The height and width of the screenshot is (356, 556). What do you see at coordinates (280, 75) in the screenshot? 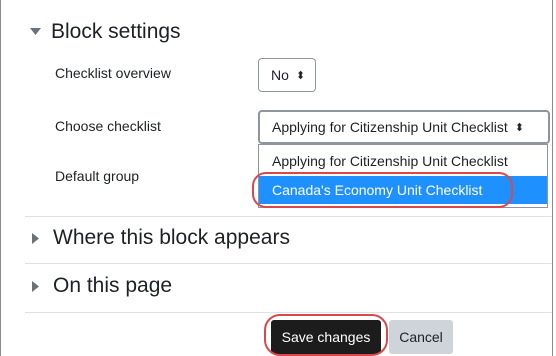
I see `checklist-overview-value: No` at bounding box center [280, 75].